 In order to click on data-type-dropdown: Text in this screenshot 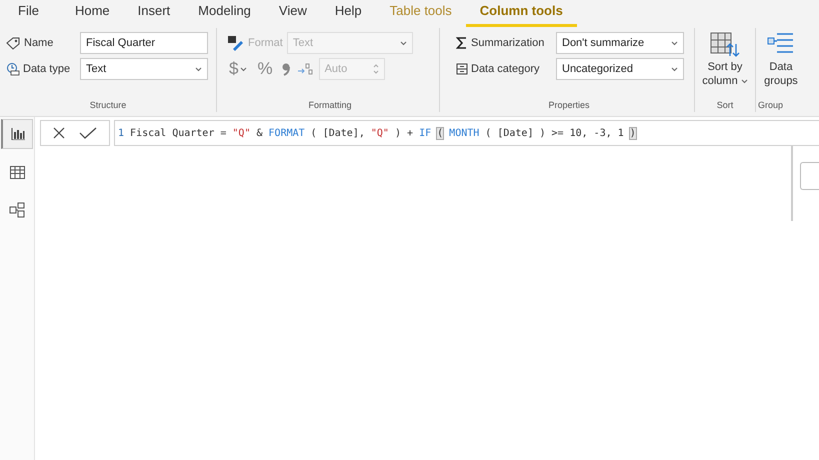, I will do `click(144, 69)`.